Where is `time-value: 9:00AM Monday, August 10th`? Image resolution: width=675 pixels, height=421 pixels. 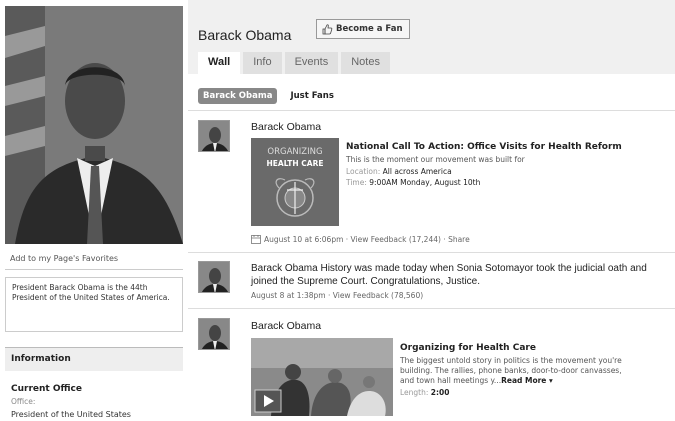
time-value: 9:00AM Monday, August 10th is located at coordinates (425, 182).